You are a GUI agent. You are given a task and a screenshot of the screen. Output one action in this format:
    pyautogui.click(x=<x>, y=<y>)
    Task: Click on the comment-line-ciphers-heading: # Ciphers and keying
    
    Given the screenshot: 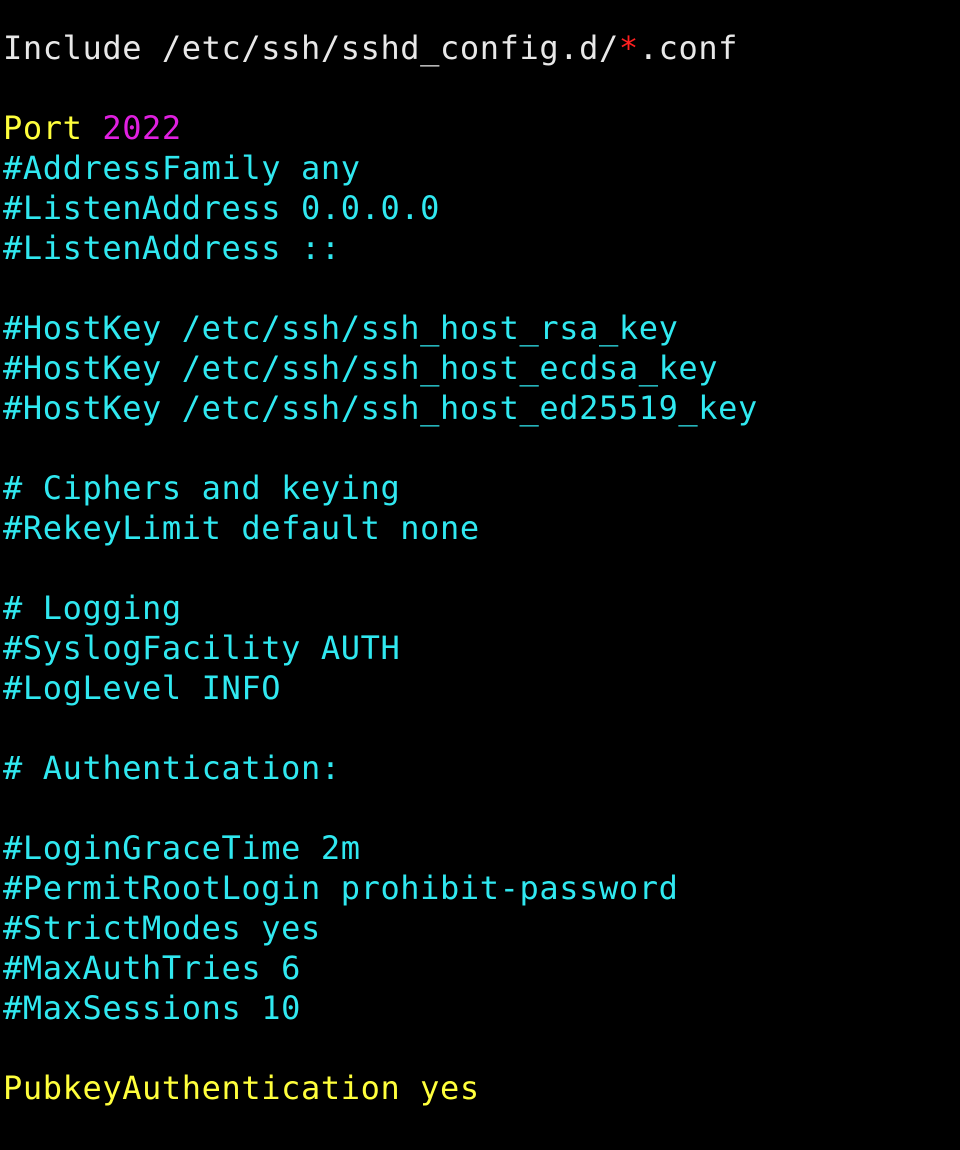 What is the action you would take?
    pyautogui.click(x=202, y=488)
    